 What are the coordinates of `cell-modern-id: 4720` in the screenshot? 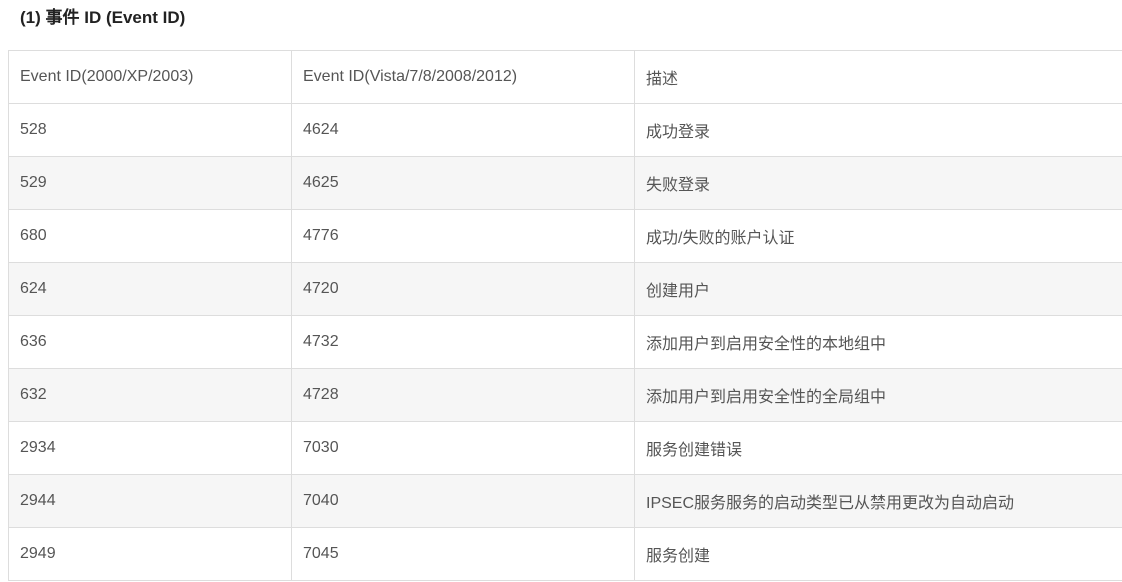 It's located at (463, 289).